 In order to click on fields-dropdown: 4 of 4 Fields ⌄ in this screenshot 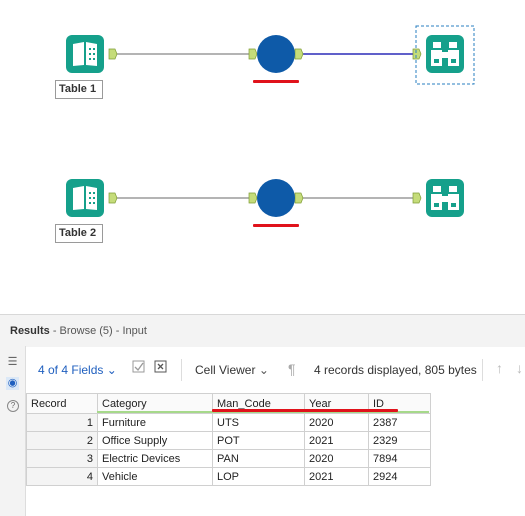, I will do `click(77, 370)`.